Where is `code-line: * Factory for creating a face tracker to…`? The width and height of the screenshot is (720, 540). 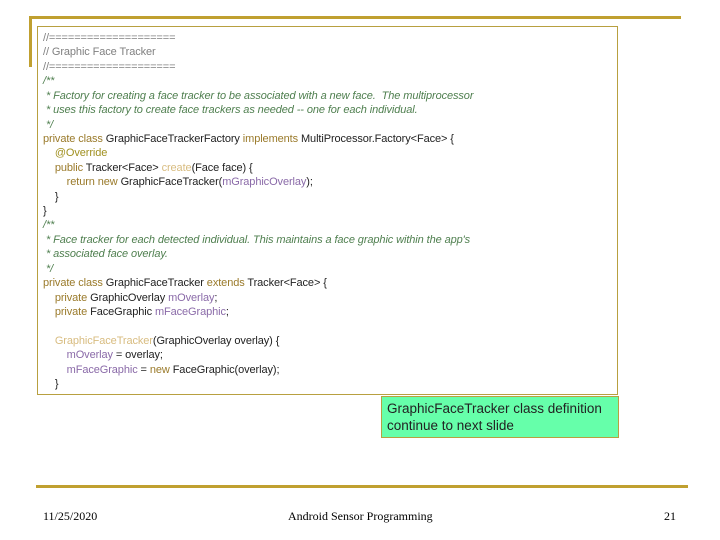 code-line: * Factory for creating a face tracker to… is located at coordinates (258, 96).